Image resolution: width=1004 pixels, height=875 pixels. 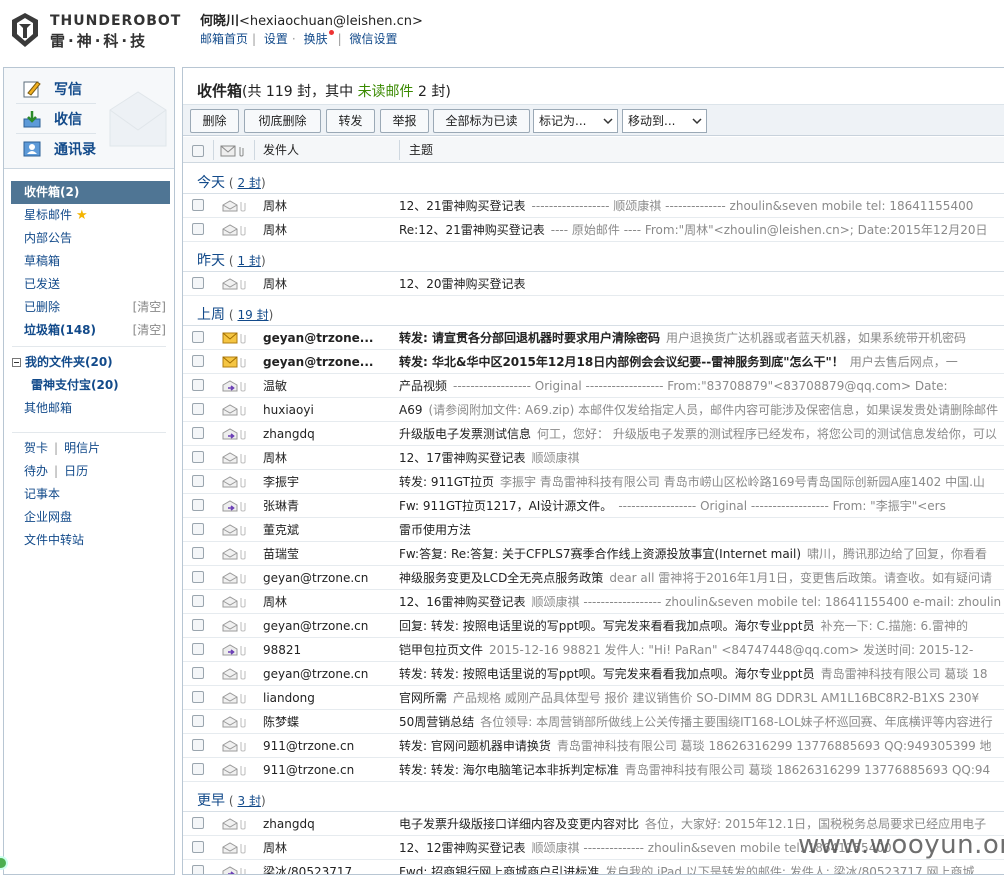 What do you see at coordinates (249, 261) in the screenshot?
I see `date-group-count-link: 1 封` at bounding box center [249, 261].